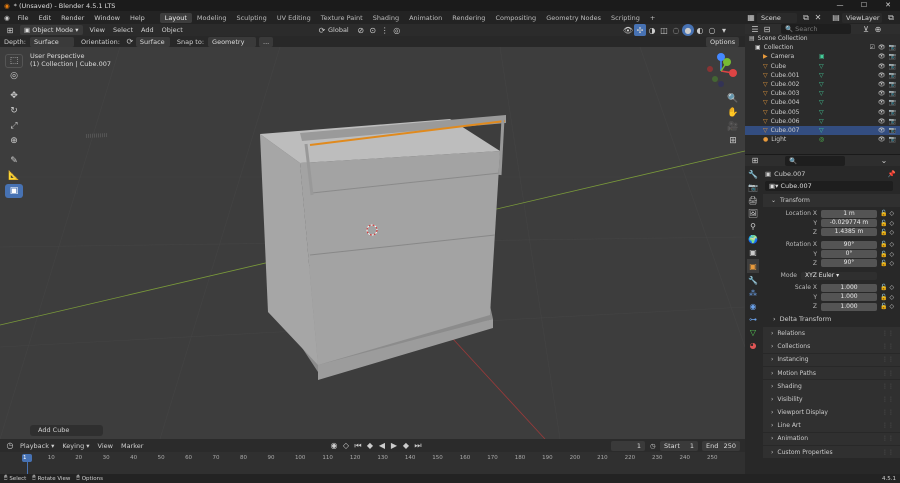 The width and height of the screenshot is (900, 483). I want to click on menu-select: Select, so click(123, 30).